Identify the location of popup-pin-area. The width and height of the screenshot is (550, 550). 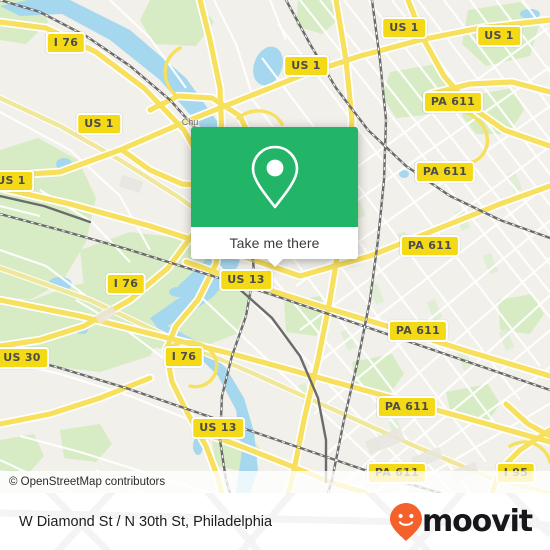
(274, 177).